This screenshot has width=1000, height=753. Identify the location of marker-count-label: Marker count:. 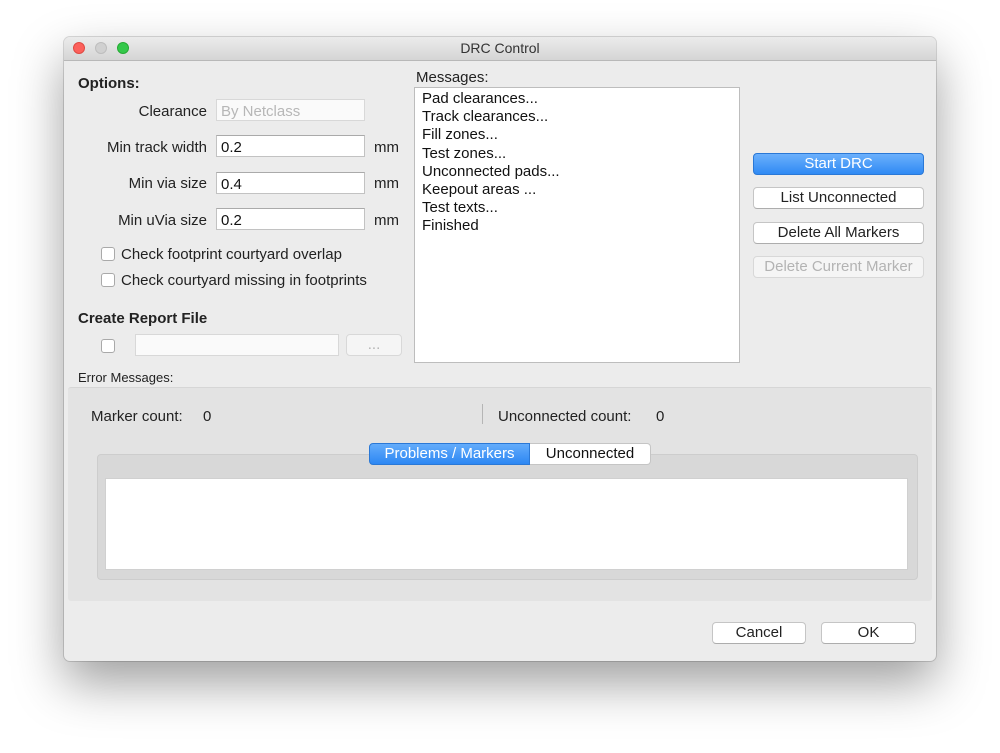
(137, 416).